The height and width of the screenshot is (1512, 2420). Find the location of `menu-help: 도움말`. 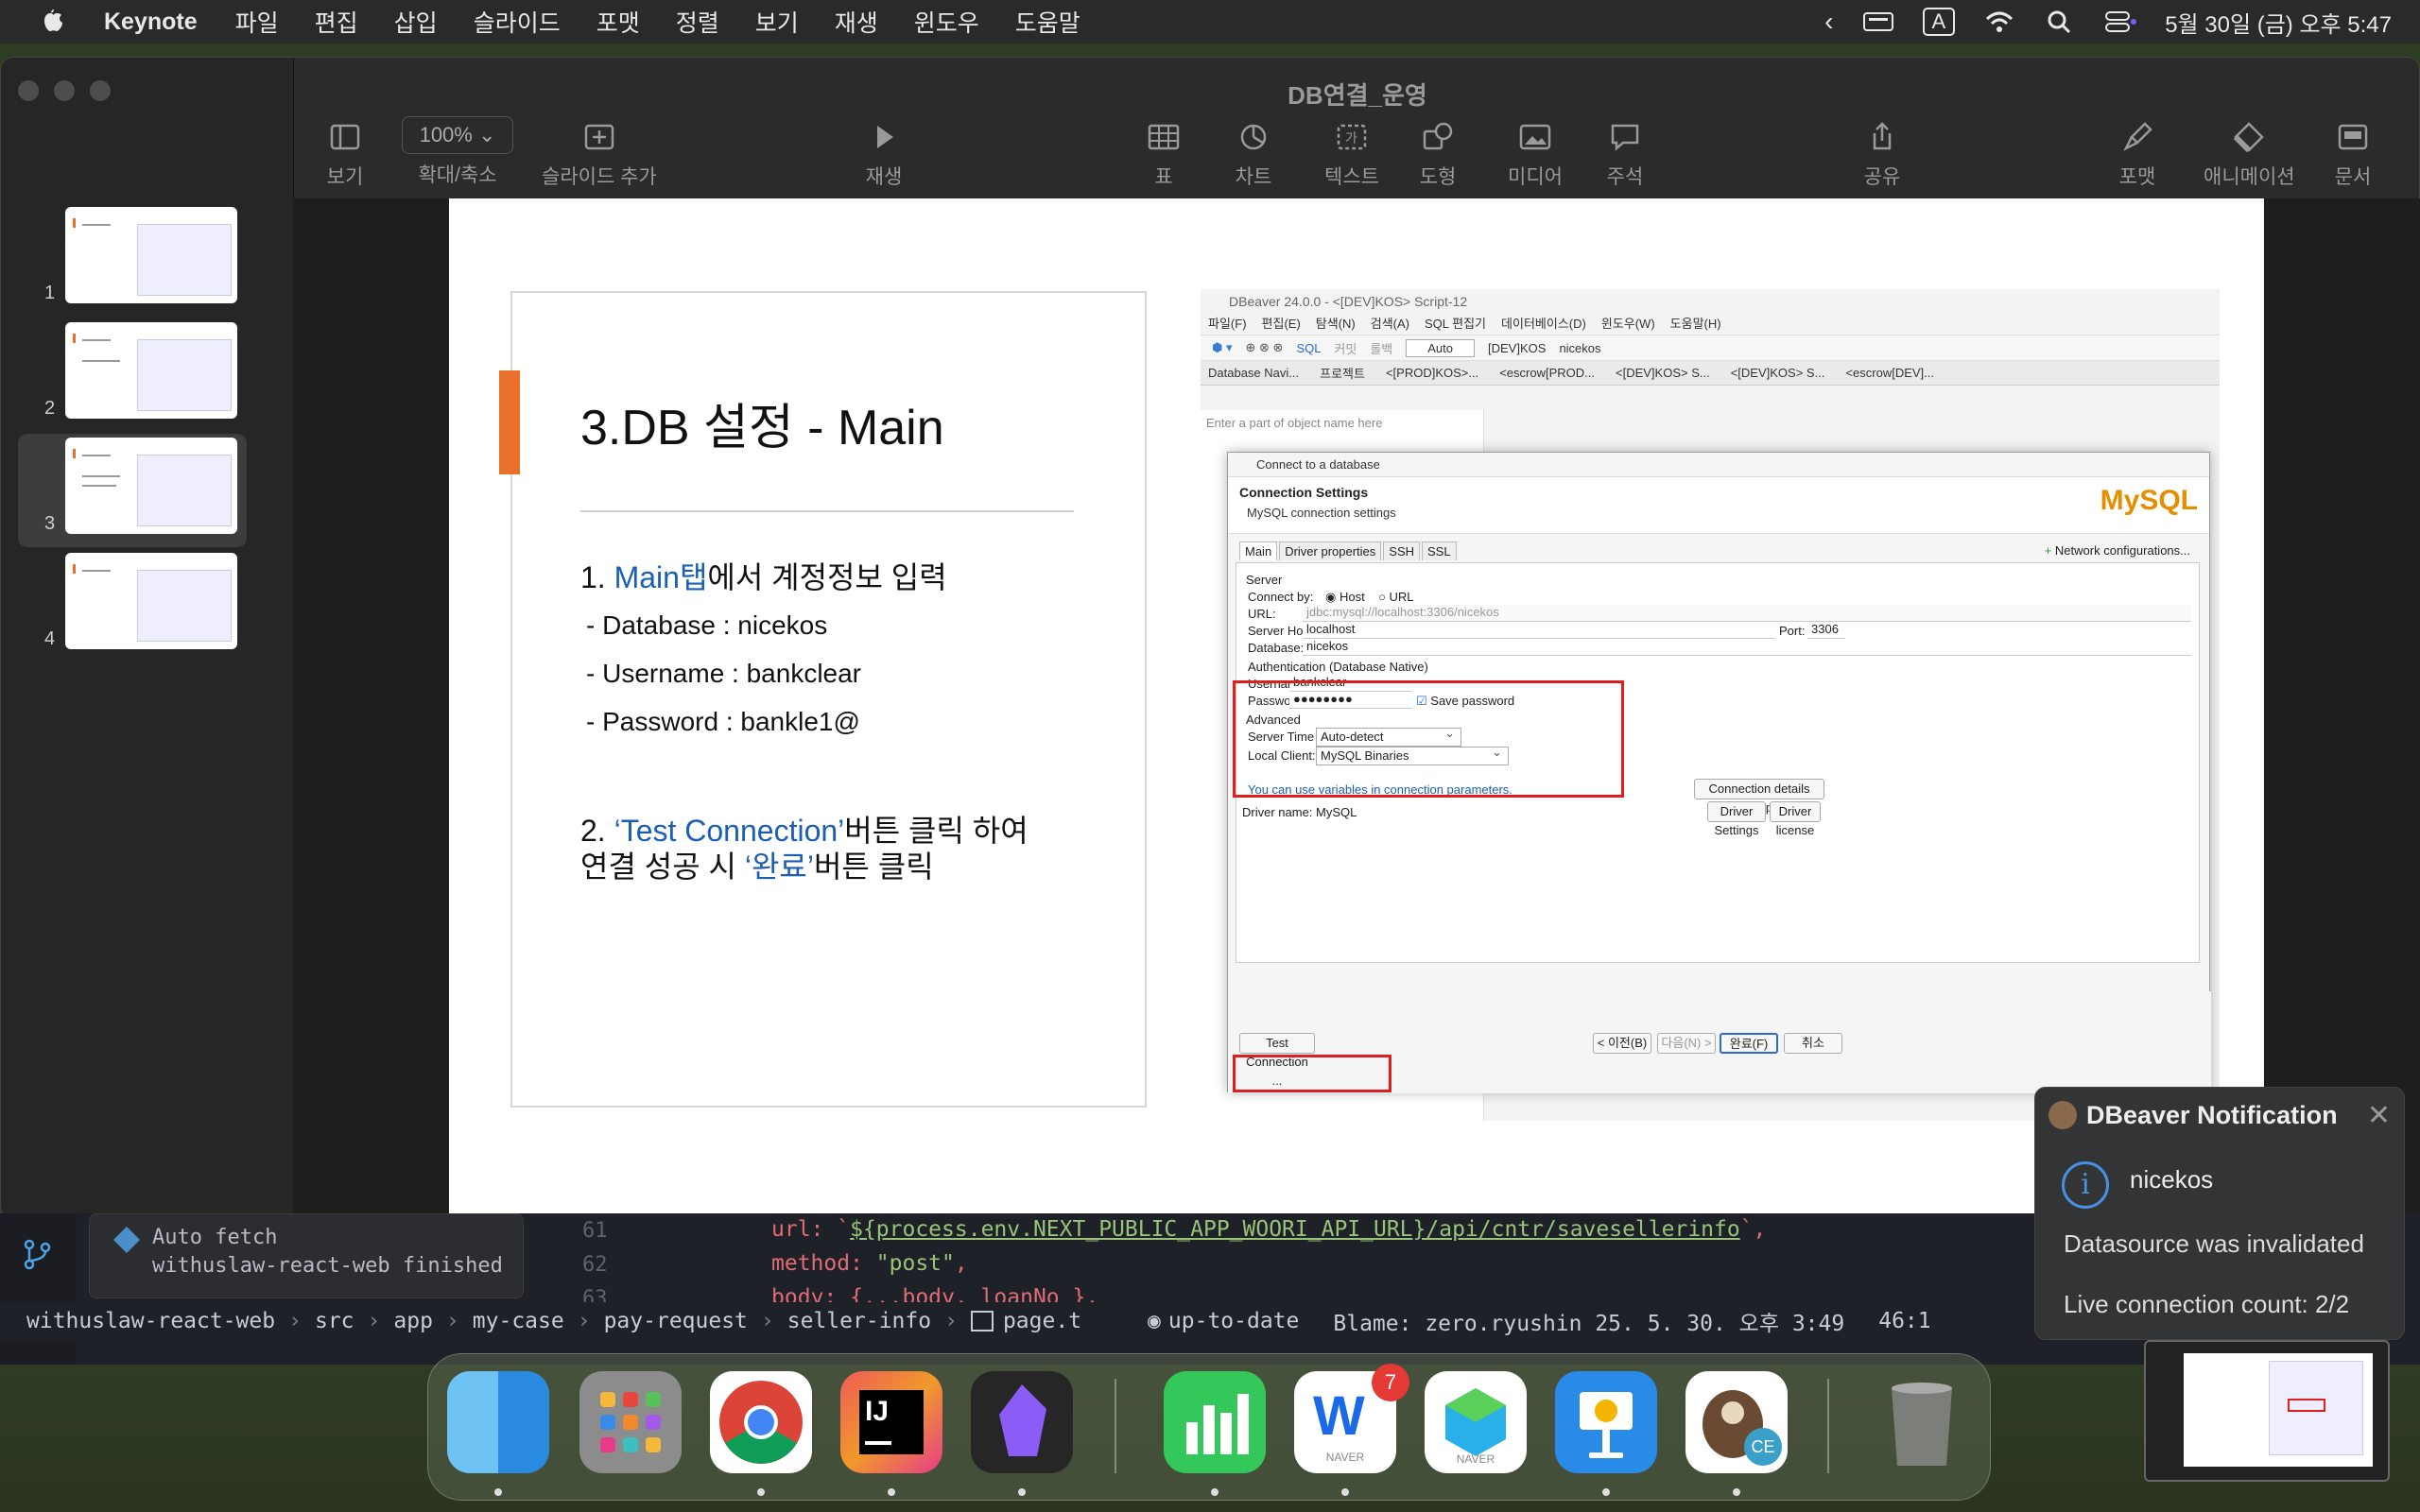

menu-help: 도움말 is located at coordinates (1047, 22).